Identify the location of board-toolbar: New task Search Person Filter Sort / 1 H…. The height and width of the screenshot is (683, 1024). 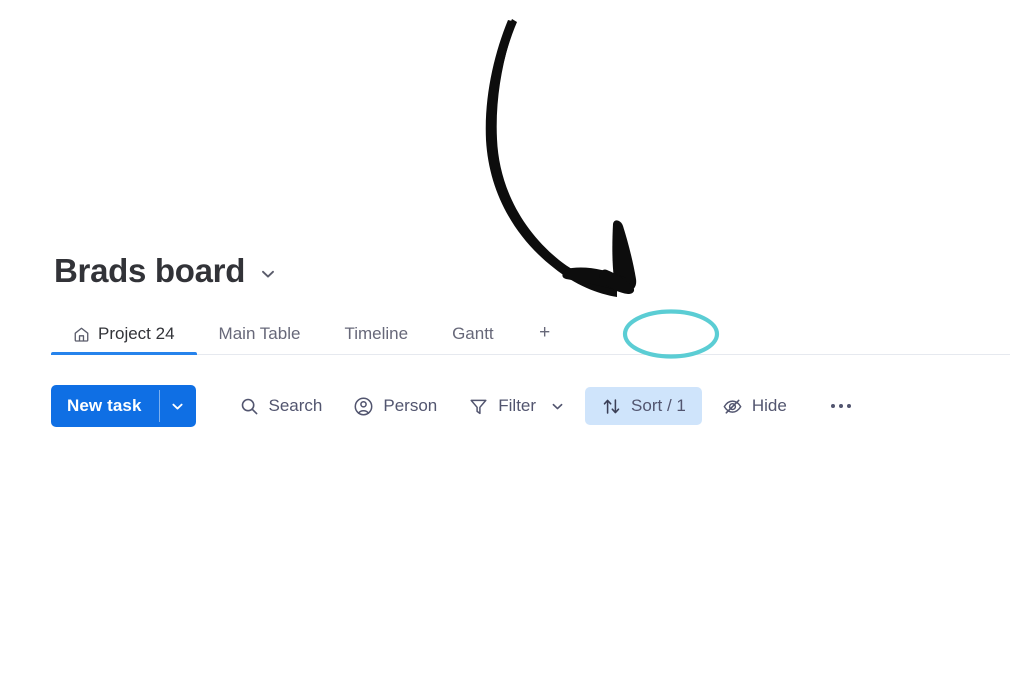
(456, 406).